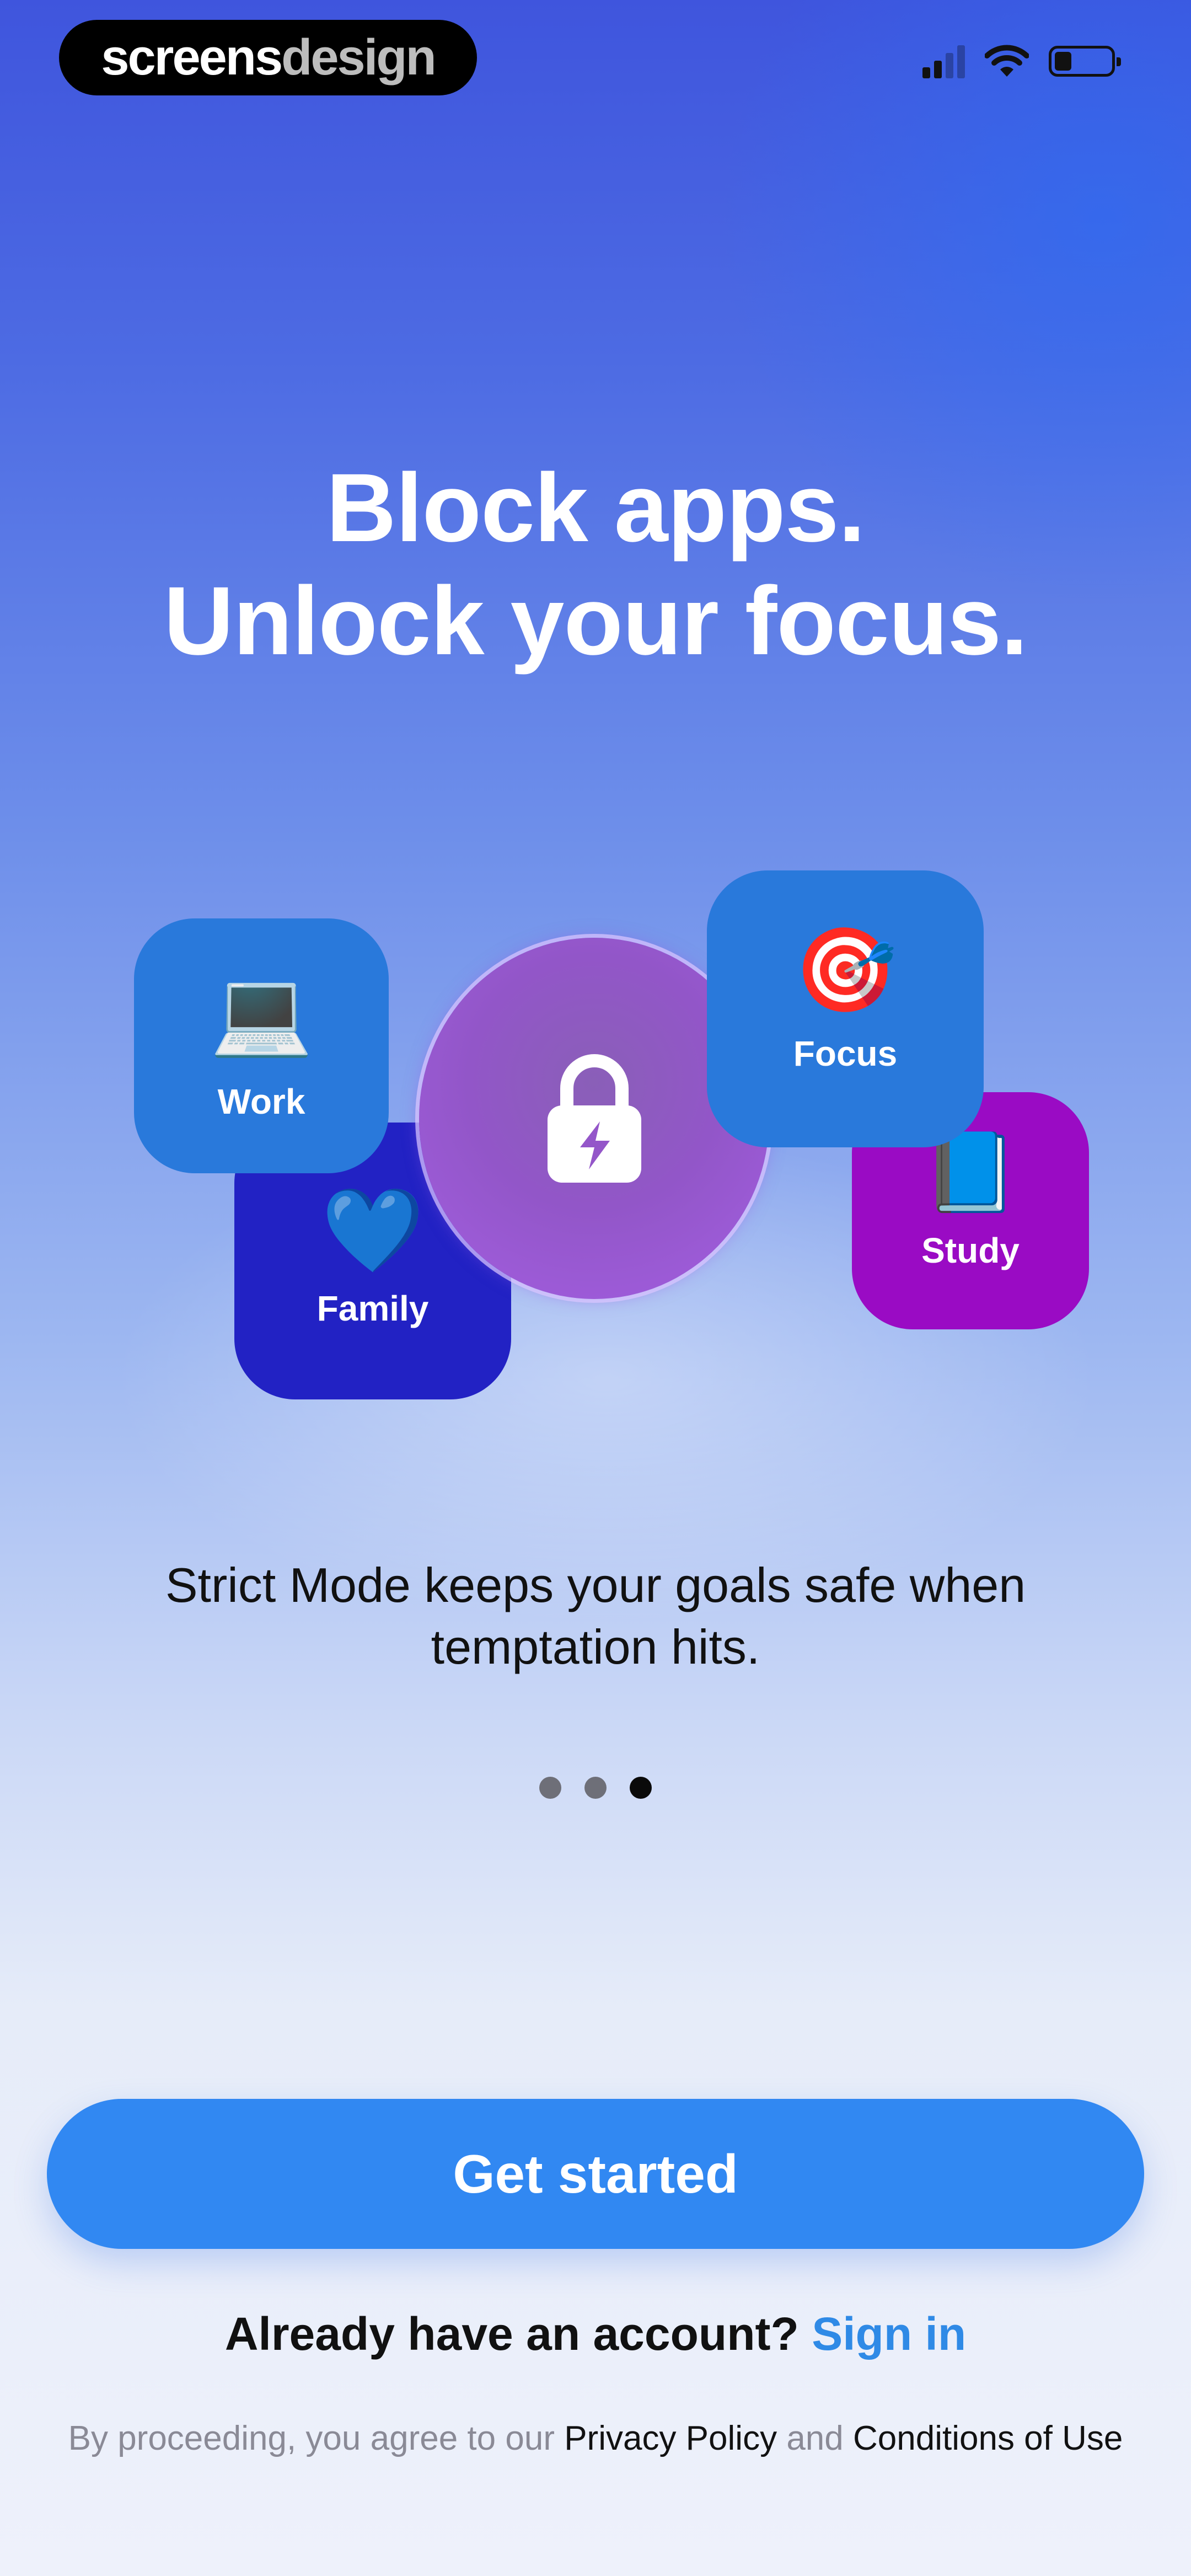  Describe the element at coordinates (641, 1788) in the screenshot. I see `page-dot-3-active` at that location.